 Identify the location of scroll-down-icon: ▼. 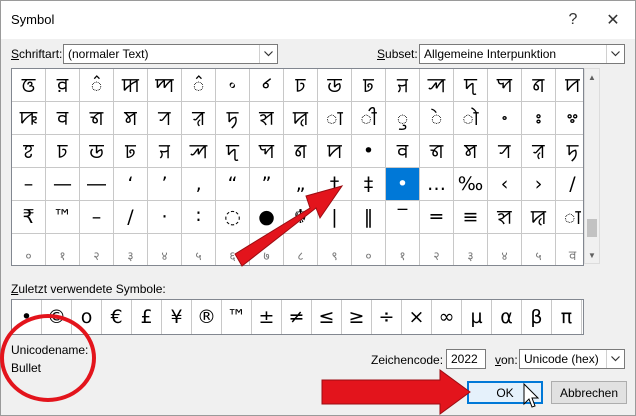
(592, 255).